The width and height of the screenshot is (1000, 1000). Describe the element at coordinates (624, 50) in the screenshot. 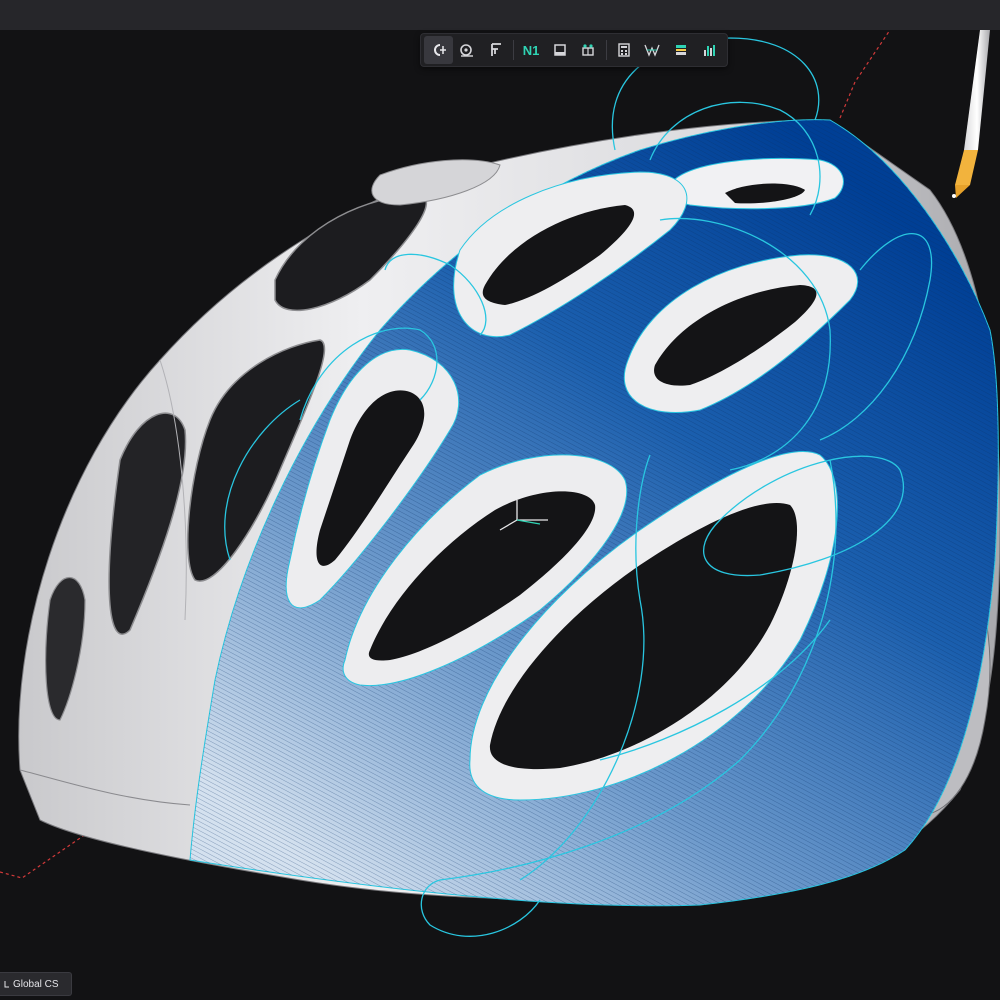

I see `calculator-icon` at that location.